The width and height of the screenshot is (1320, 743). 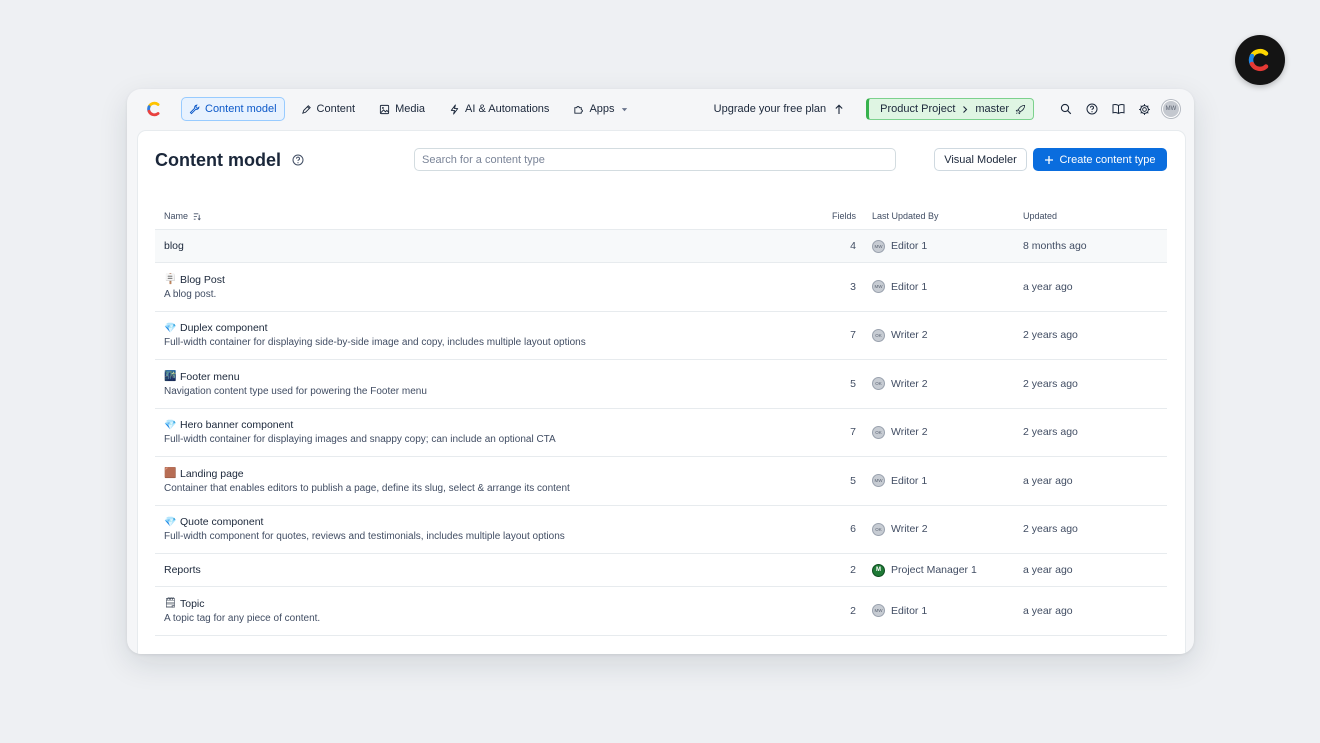 What do you see at coordinates (507, 109) in the screenshot?
I see `nav-label: AI & Automations` at bounding box center [507, 109].